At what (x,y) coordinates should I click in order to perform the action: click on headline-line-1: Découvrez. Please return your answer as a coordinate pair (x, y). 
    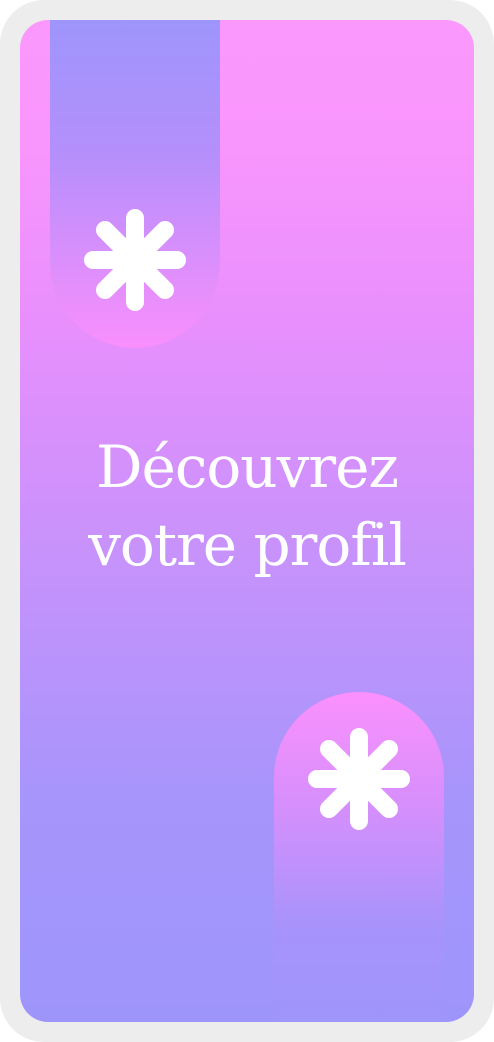
    Looking at the image, I should click on (247, 467).